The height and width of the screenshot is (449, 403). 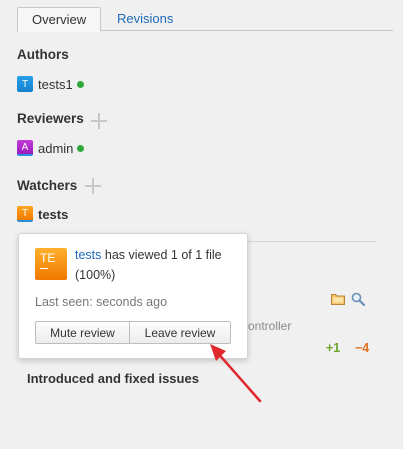 I want to click on reviewers-title: Reviewers, so click(x=50, y=118).